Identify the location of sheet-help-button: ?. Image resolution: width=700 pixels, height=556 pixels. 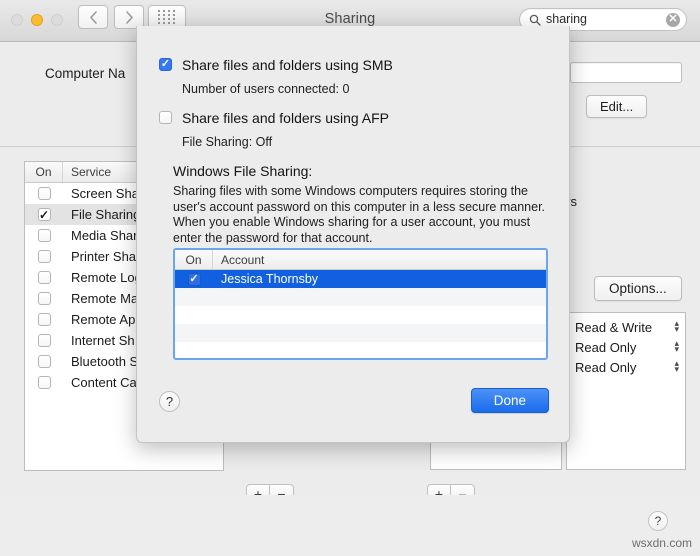
(169, 401).